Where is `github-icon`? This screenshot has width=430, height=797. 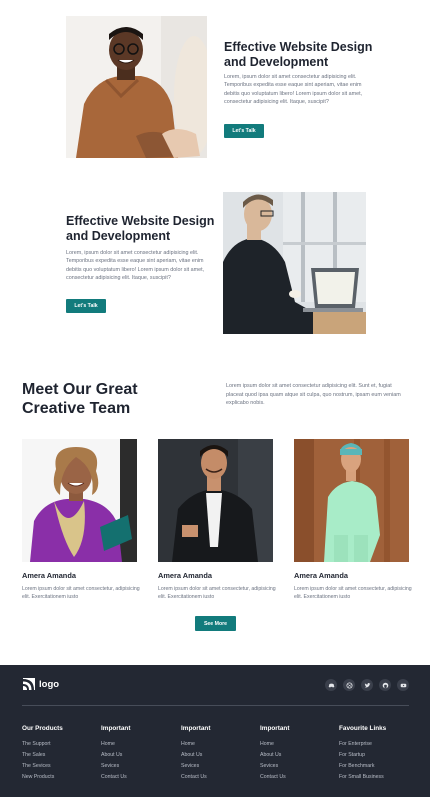
github-icon is located at coordinates (385, 685).